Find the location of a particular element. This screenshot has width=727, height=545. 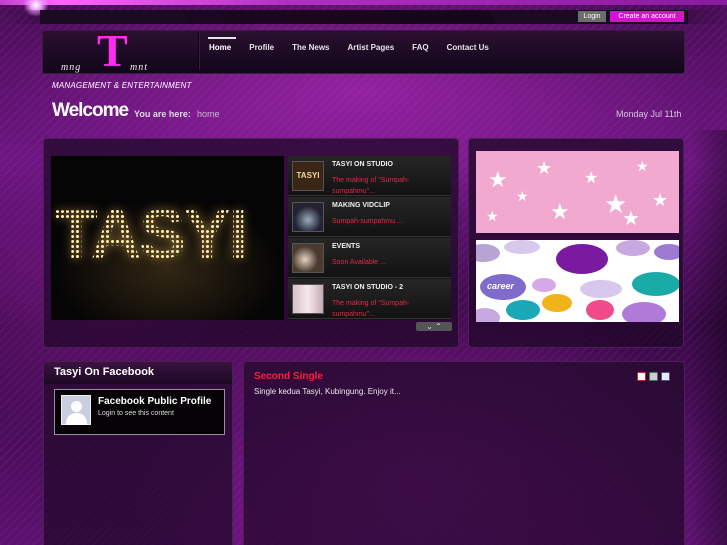

slide-thumb-1-text: TASYI is located at coordinates (308, 175).